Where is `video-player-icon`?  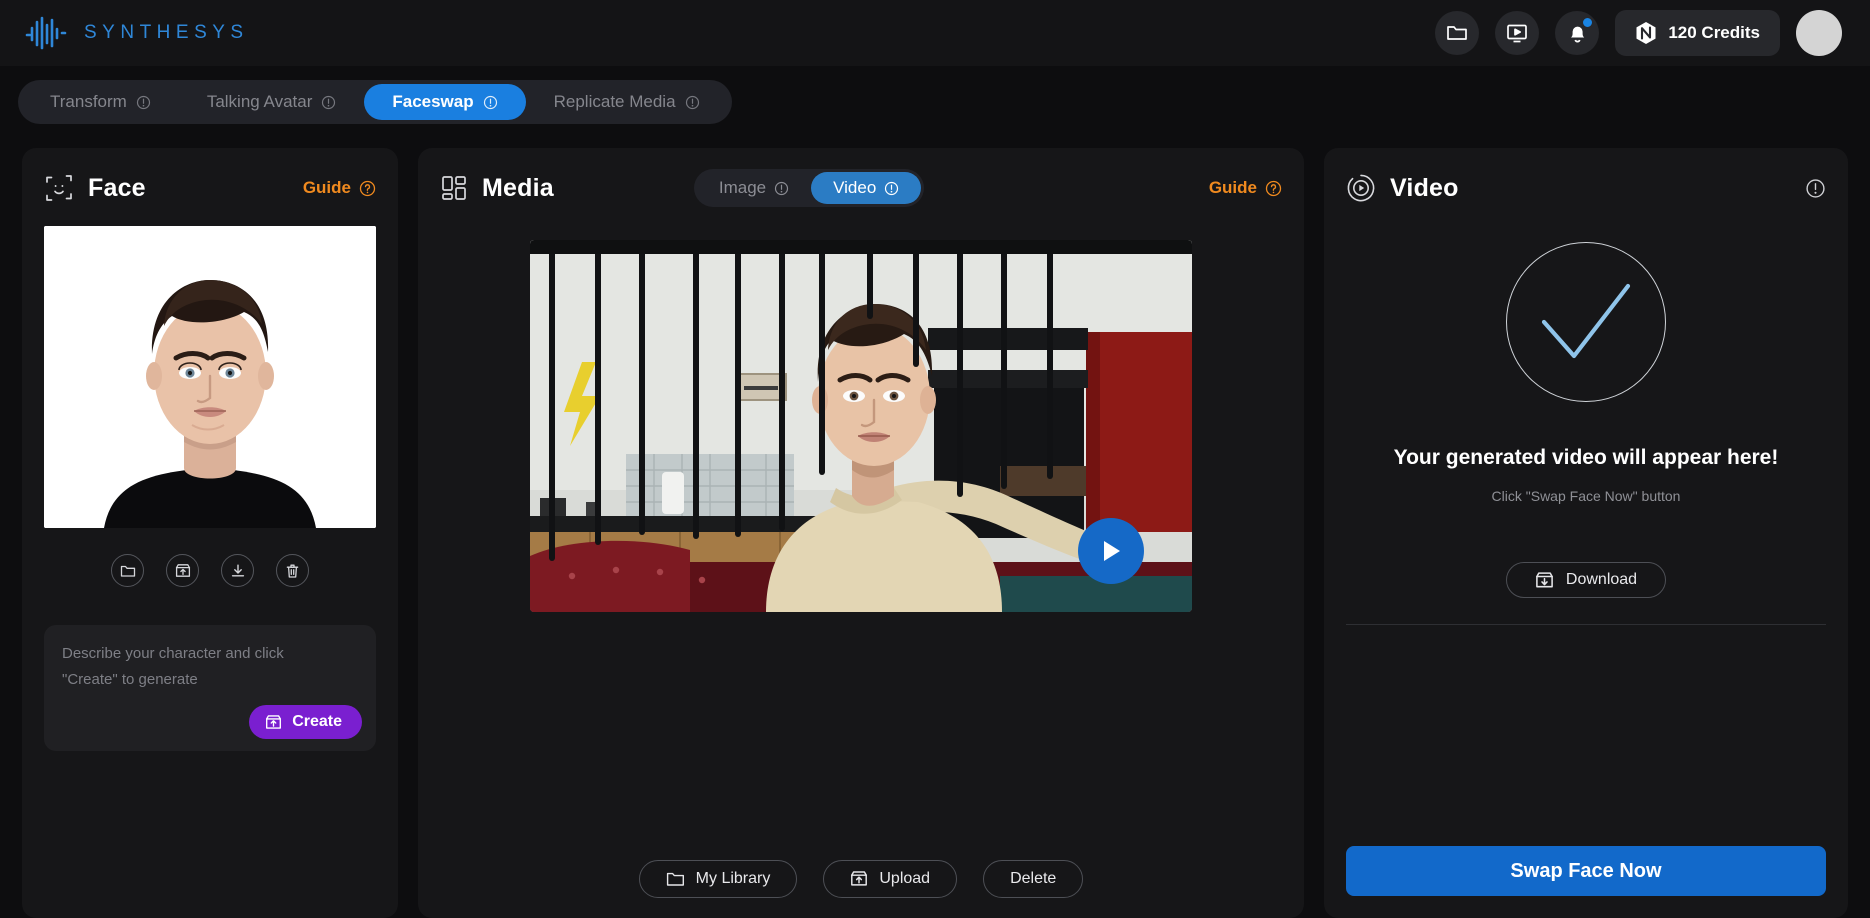 video-player-icon is located at coordinates (1517, 33).